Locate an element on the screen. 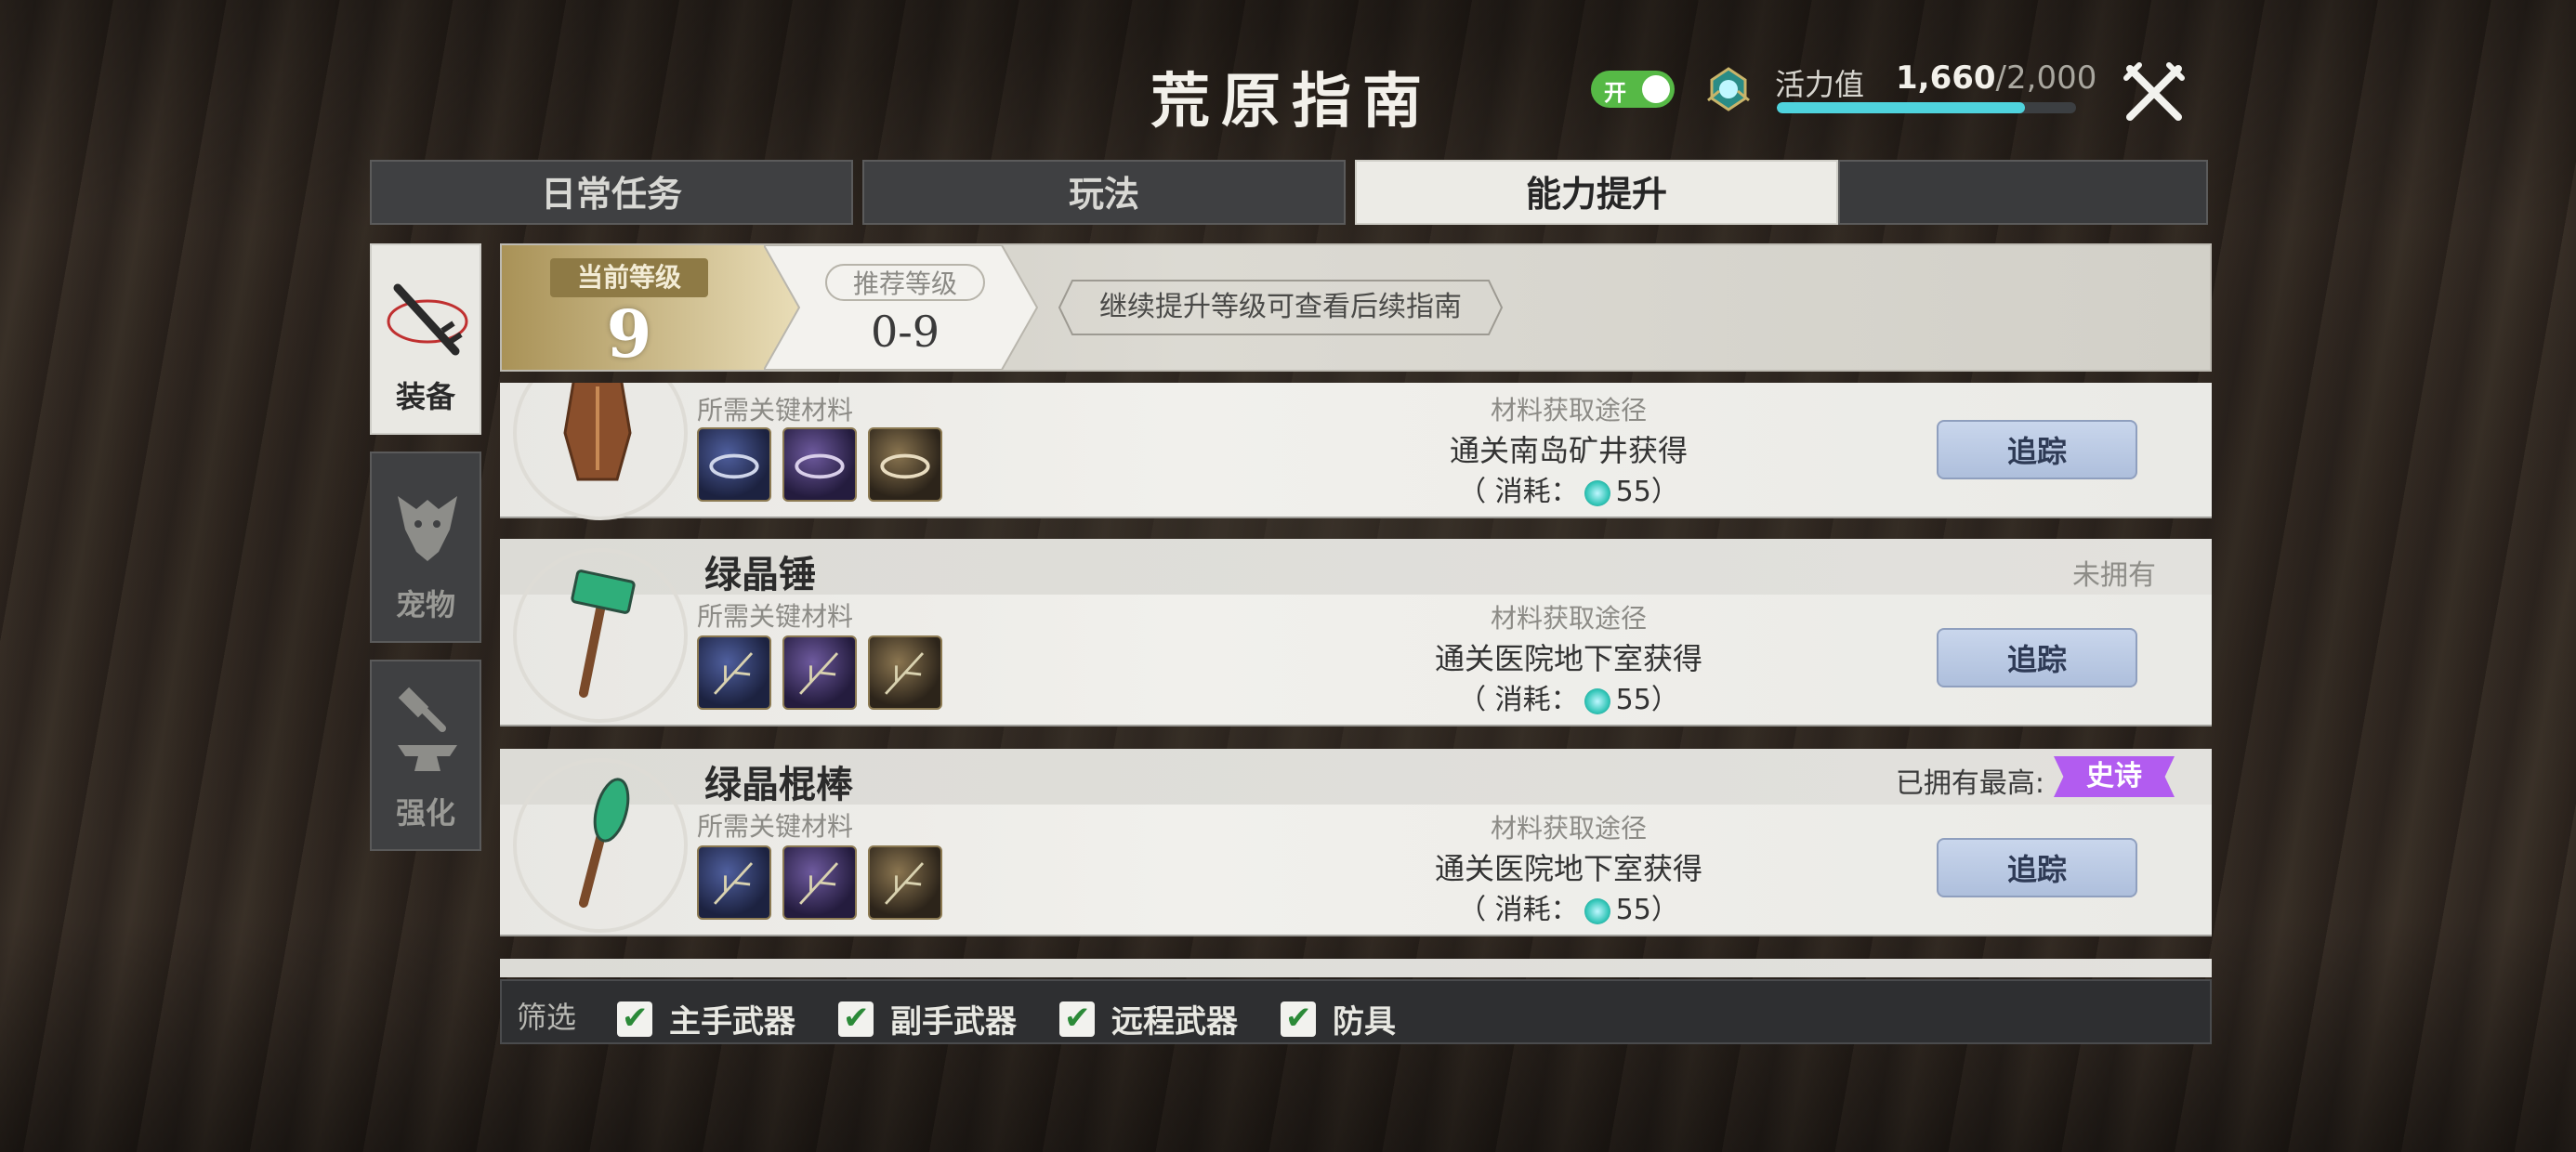 This screenshot has height=1152, width=2576. energy-label: 活力值 is located at coordinates (1820, 84).